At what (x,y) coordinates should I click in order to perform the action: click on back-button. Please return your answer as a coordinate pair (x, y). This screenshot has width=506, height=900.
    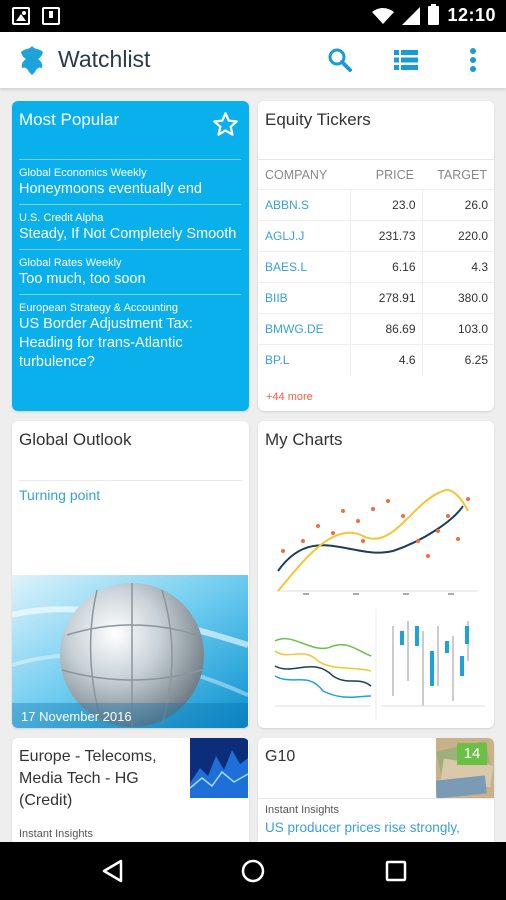
    Looking at the image, I should click on (112, 871).